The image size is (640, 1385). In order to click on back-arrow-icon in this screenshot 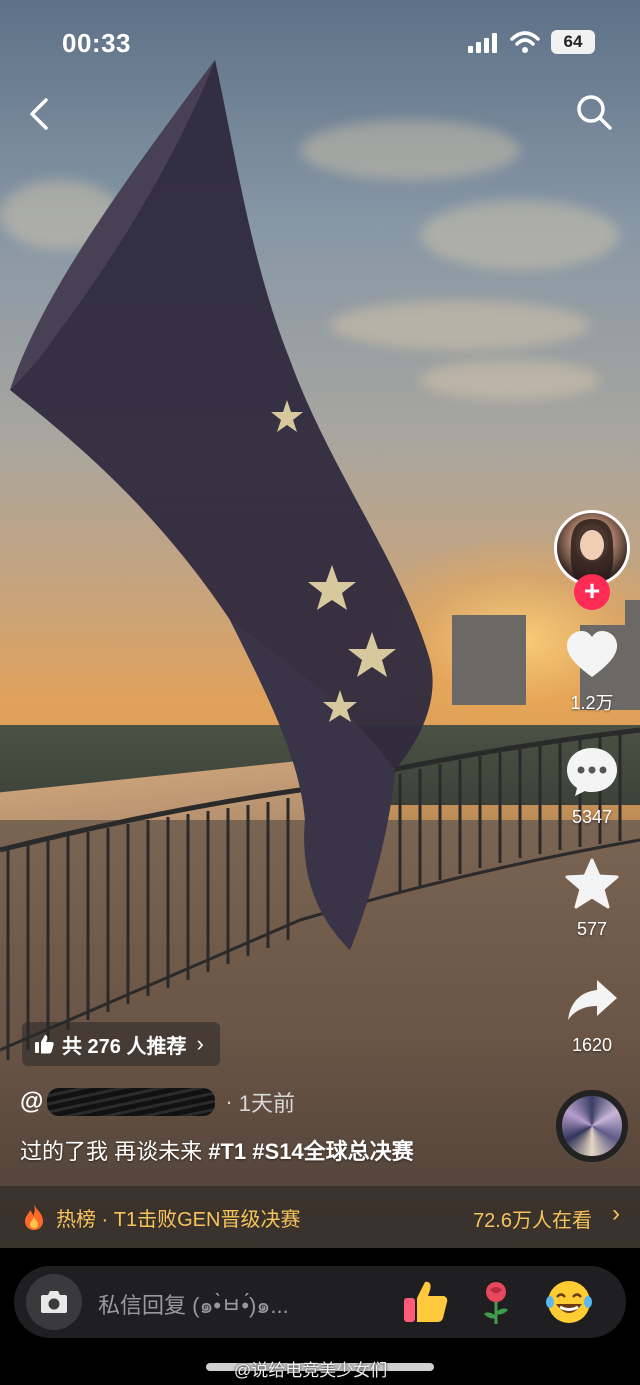, I will do `click(40, 114)`.